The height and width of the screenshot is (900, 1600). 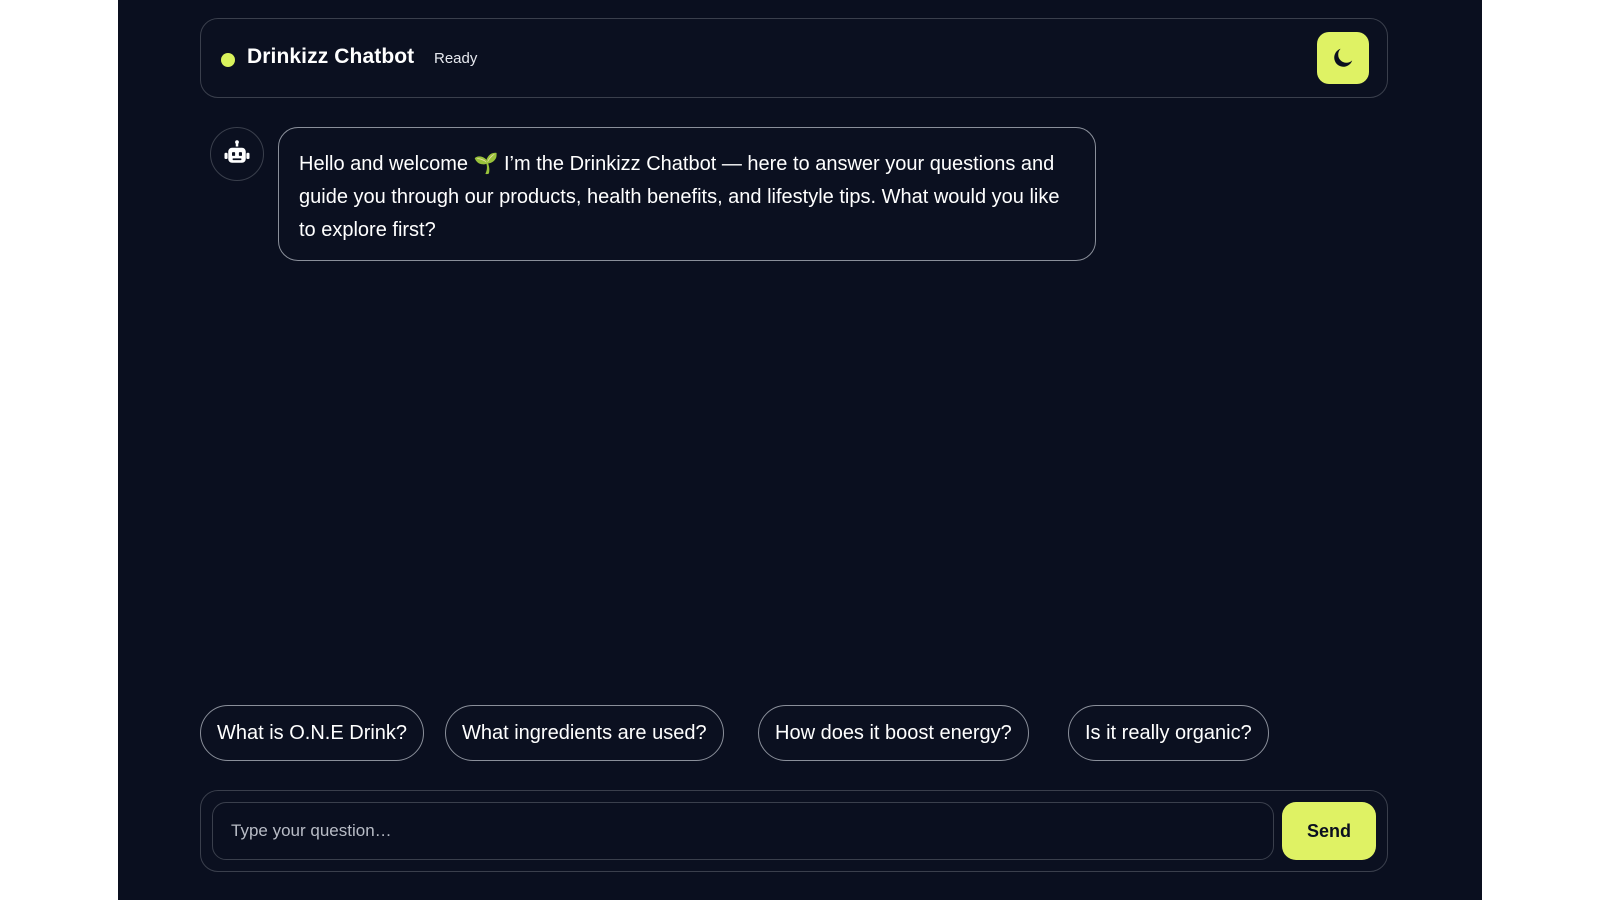 I want to click on seedling-icon: 🌱, so click(x=486, y=164).